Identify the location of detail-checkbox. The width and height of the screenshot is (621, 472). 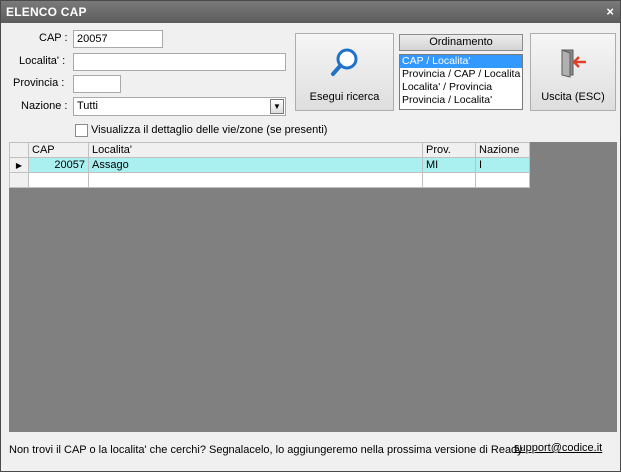
(81, 130).